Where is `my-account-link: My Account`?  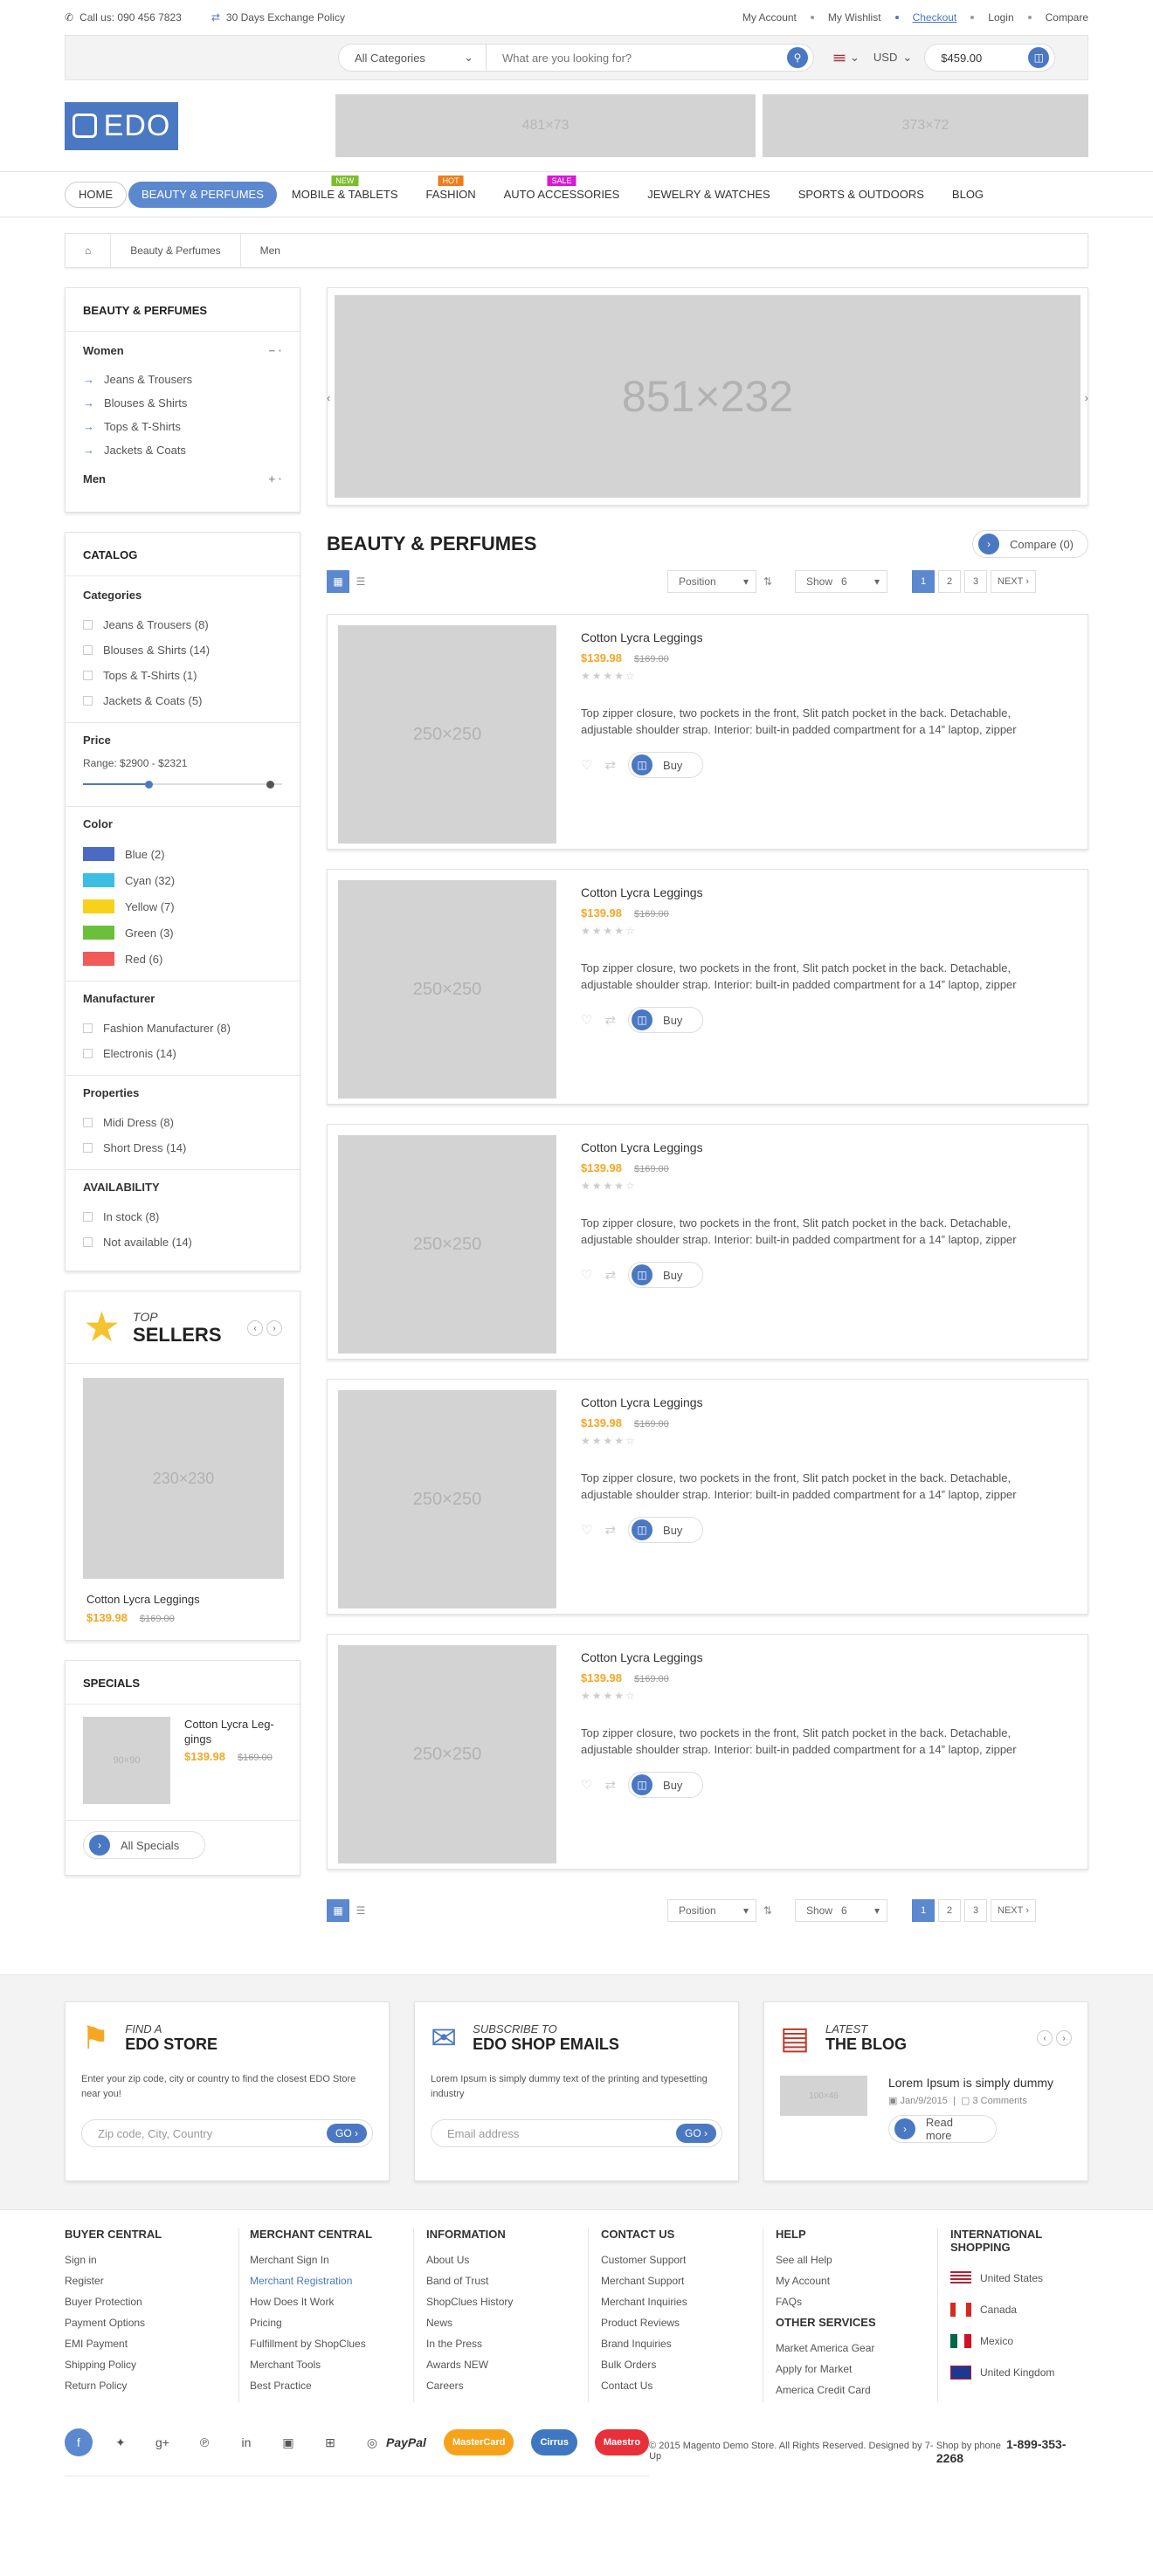 my-account-link: My Account is located at coordinates (770, 17).